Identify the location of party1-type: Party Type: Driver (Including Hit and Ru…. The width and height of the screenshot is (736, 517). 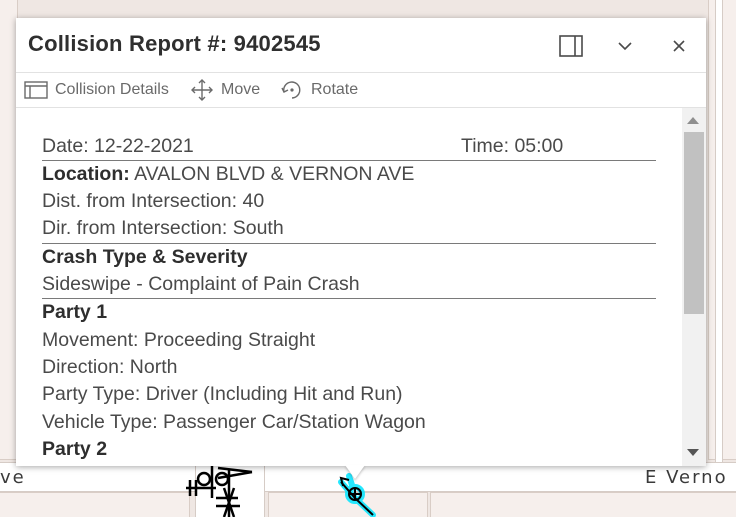
(222, 394).